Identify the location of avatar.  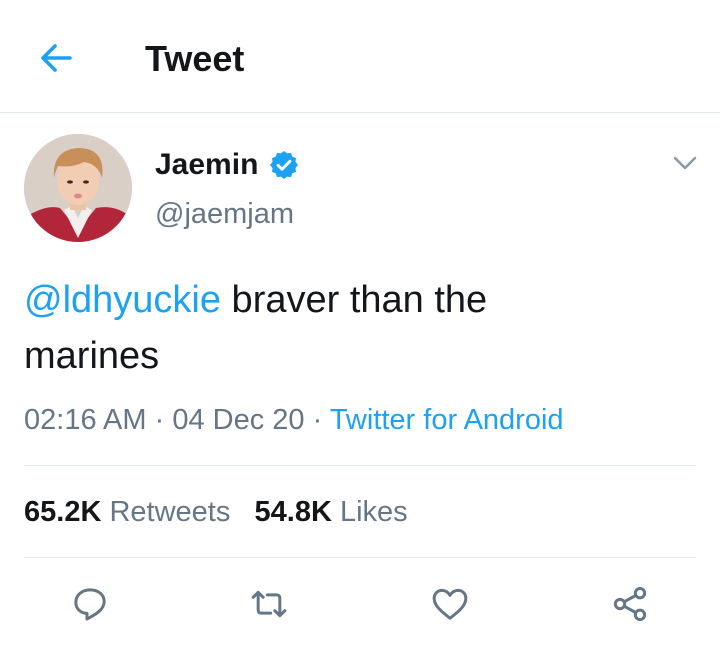
(78, 188).